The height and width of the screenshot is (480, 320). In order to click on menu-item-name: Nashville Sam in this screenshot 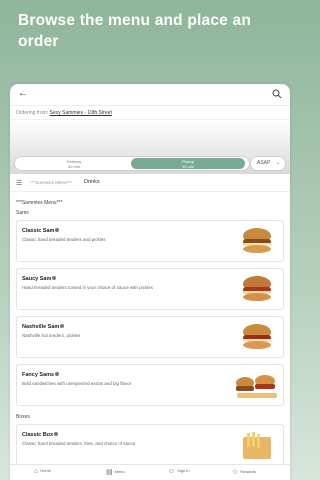, I will do `click(43, 327)`.